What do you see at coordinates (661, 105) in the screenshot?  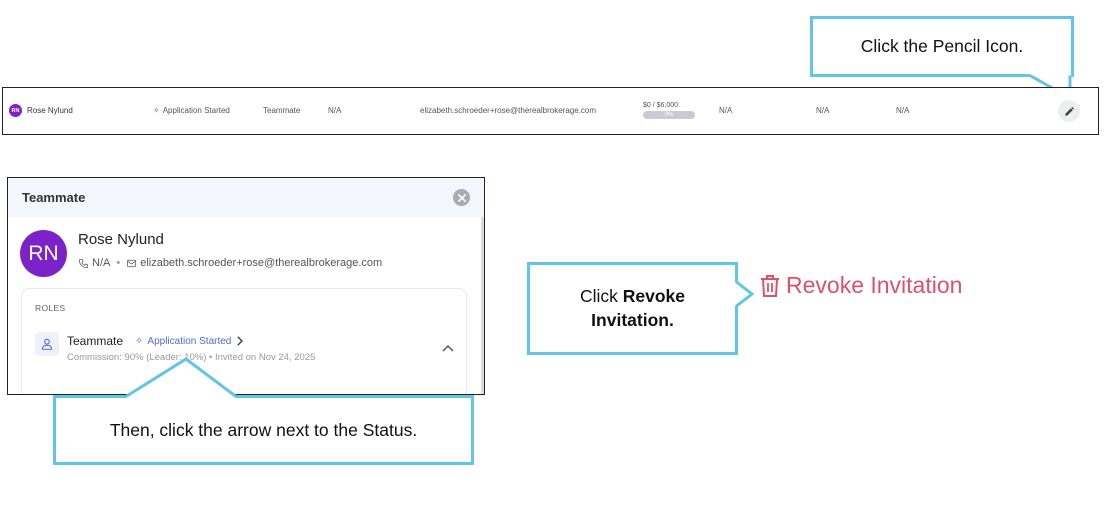 I see `row-amount: $0 / $6,000` at bounding box center [661, 105].